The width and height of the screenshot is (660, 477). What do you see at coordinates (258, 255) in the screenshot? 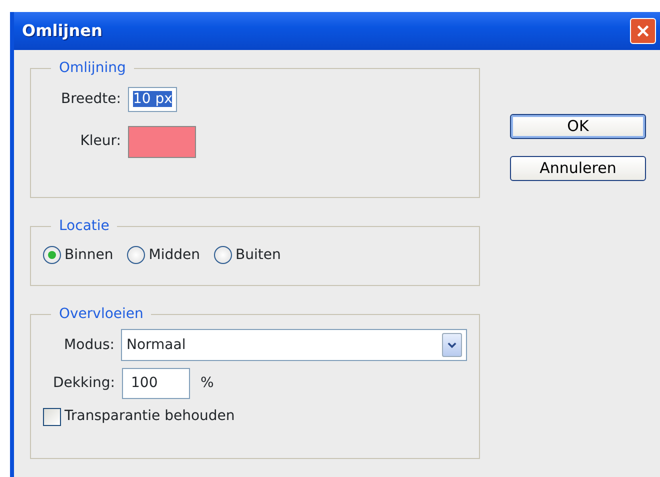
I see `radio-label: Buiten` at bounding box center [258, 255].